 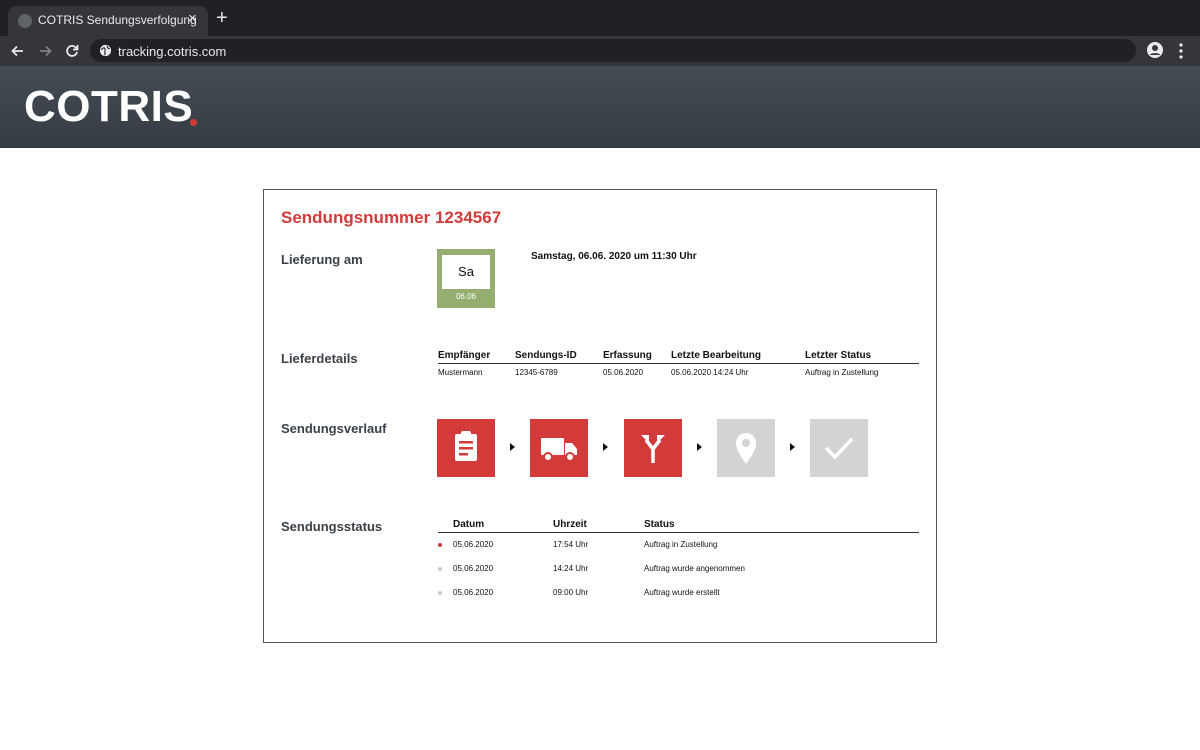 I want to click on current-status-dot-icon, so click(x=440, y=545).